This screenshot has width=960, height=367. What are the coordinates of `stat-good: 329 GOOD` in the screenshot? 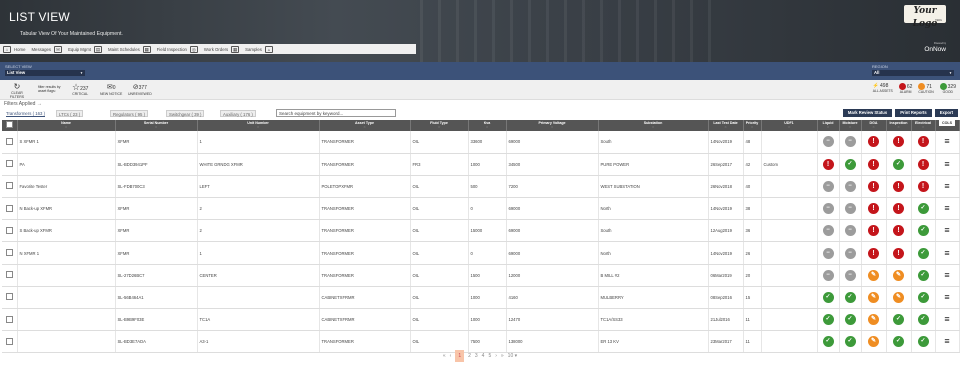 It's located at (947, 88).